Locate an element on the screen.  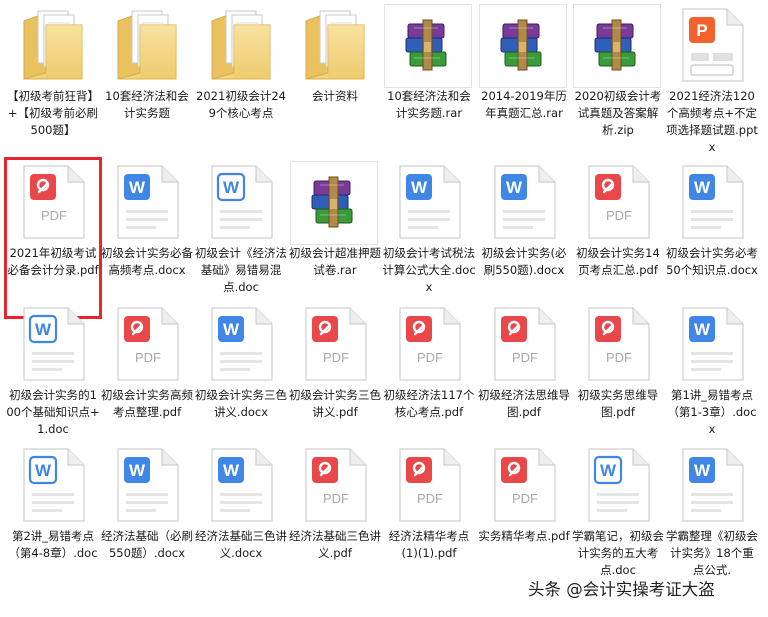
file-item: W 初级会计实务(必刷550题).docx is located at coordinates (524, 238).